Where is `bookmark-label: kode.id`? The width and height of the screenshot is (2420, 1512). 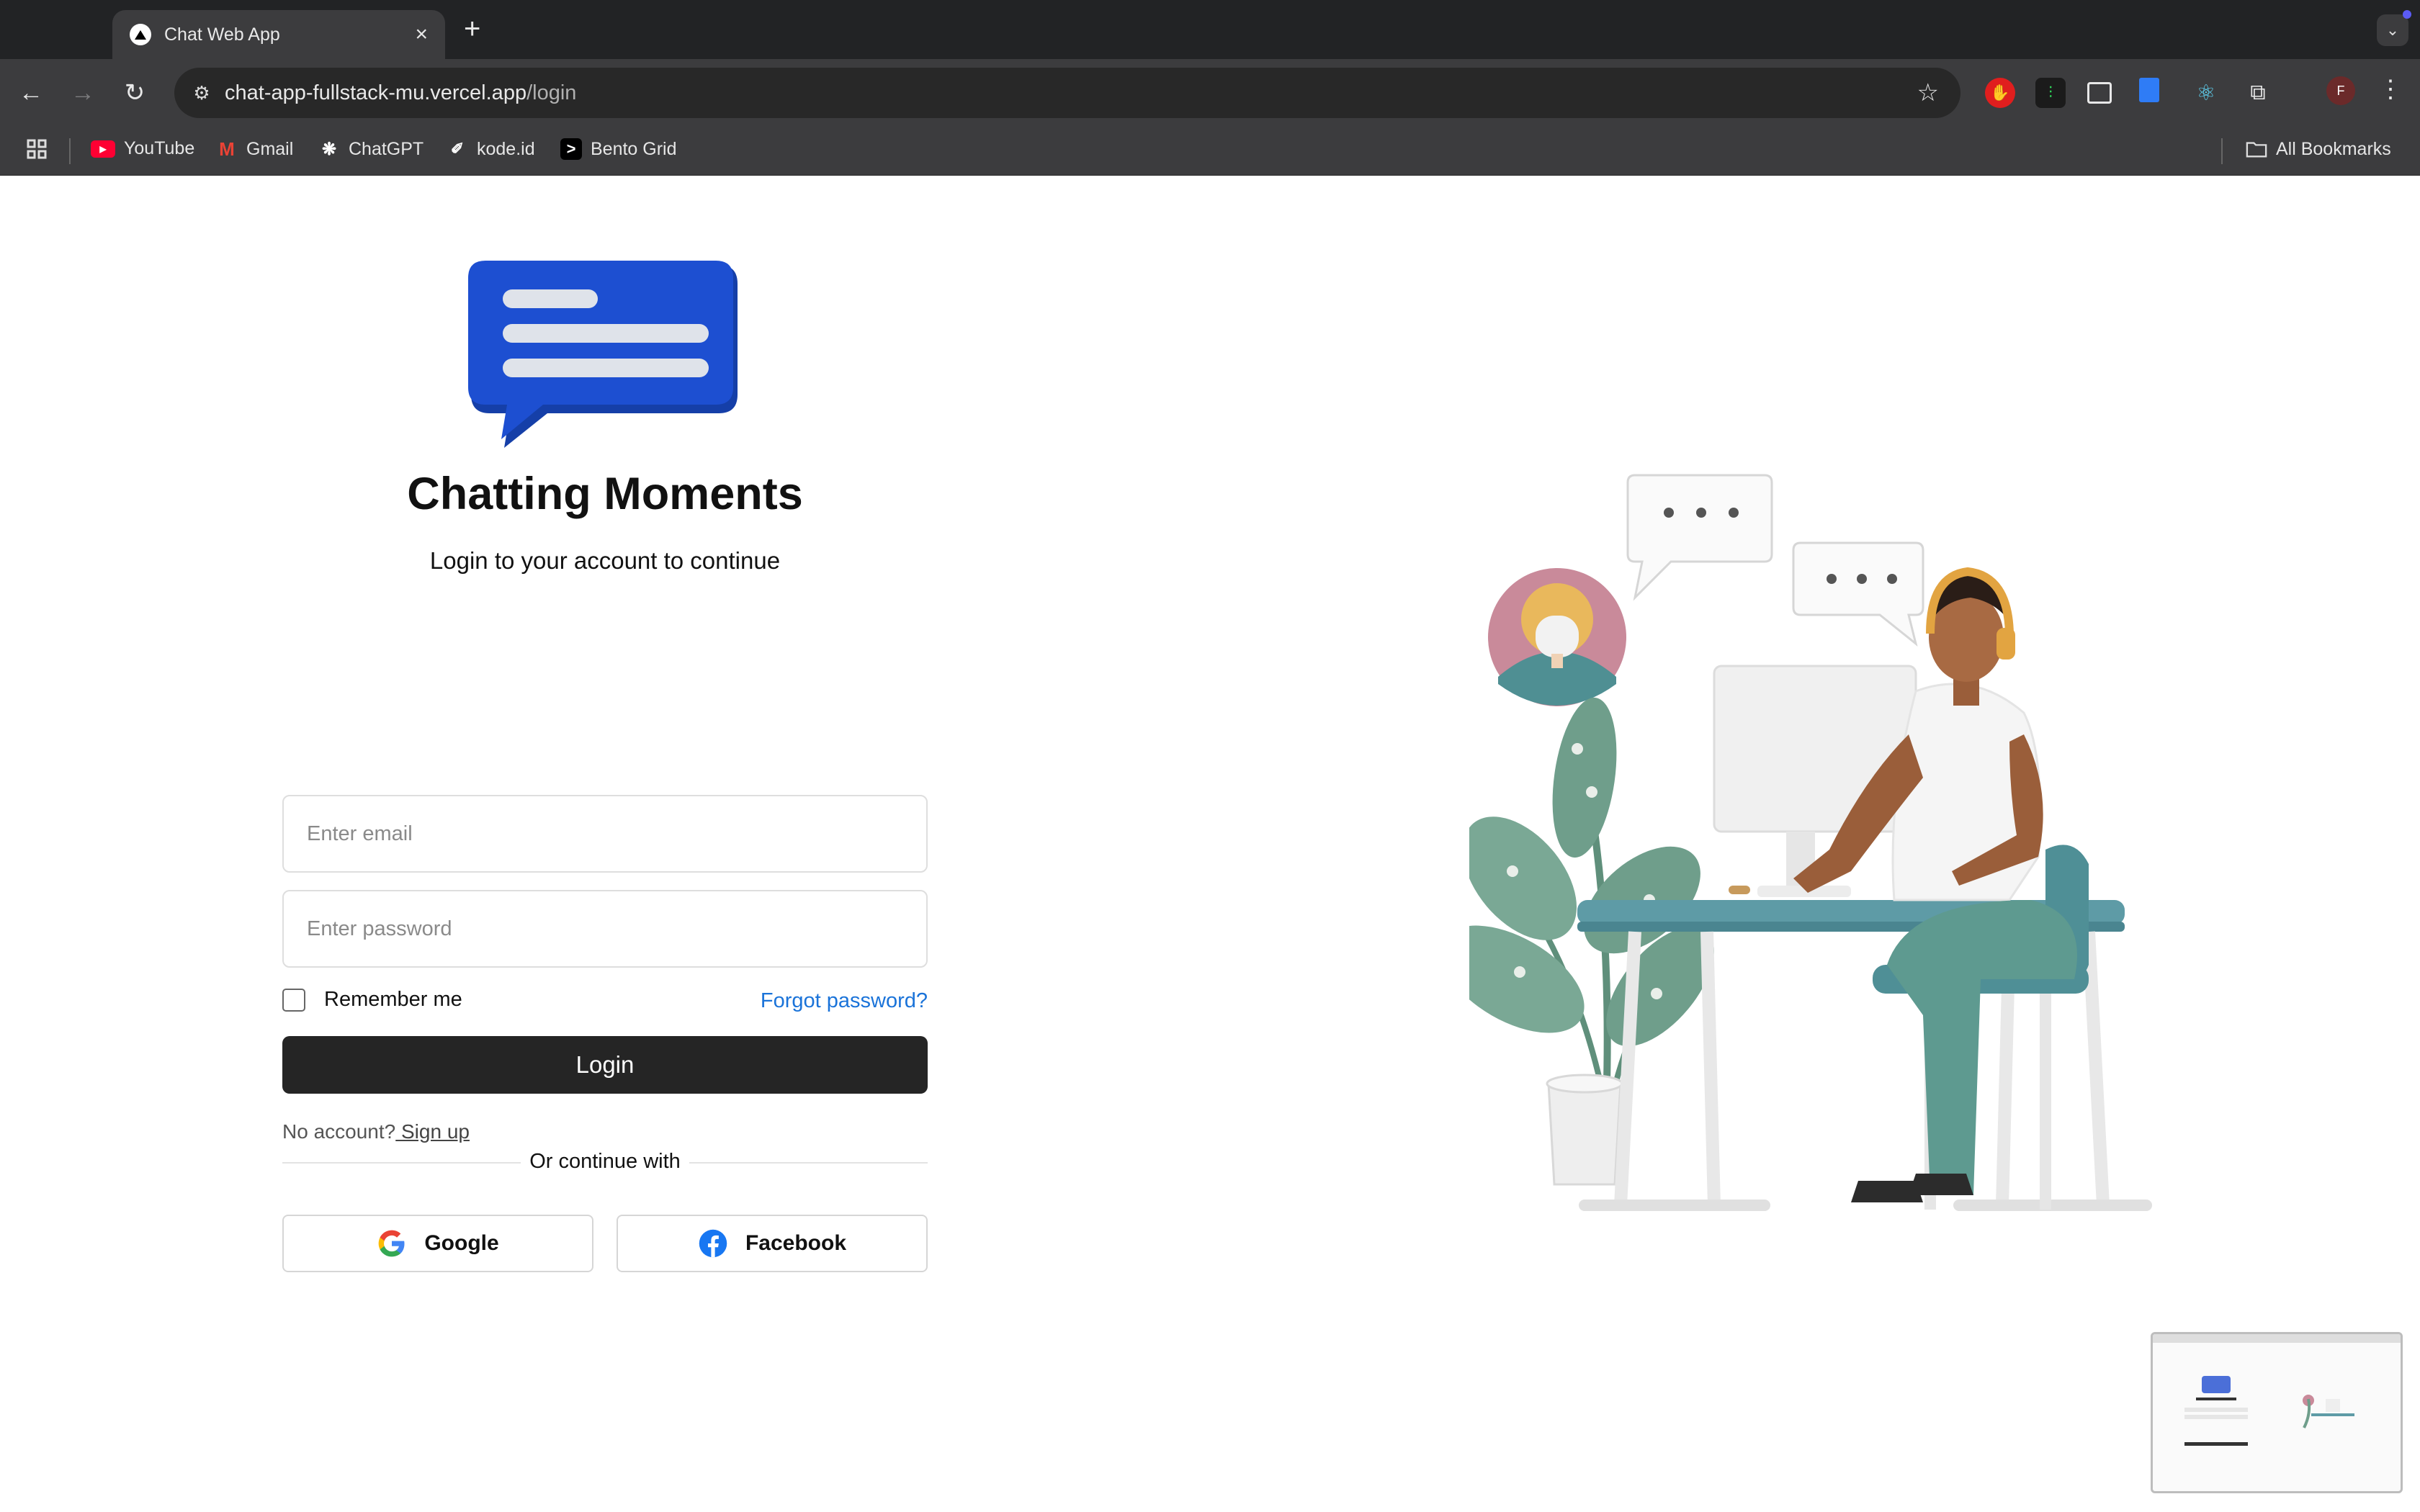 bookmark-label: kode.id is located at coordinates (506, 148).